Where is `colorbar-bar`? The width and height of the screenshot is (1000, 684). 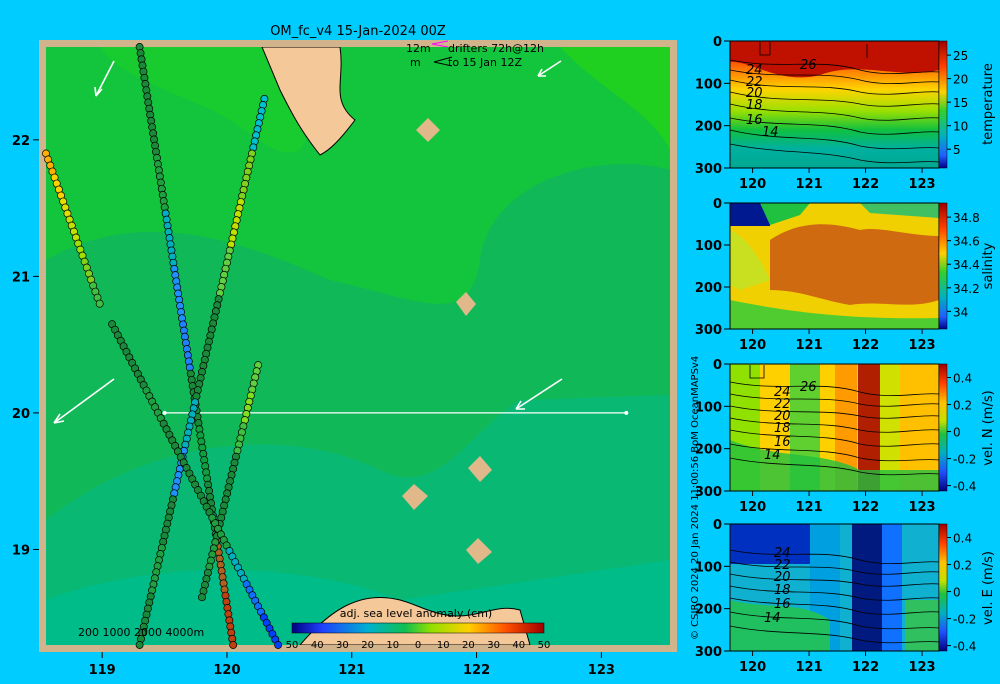
colorbar-bar is located at coordinates (418, 628).